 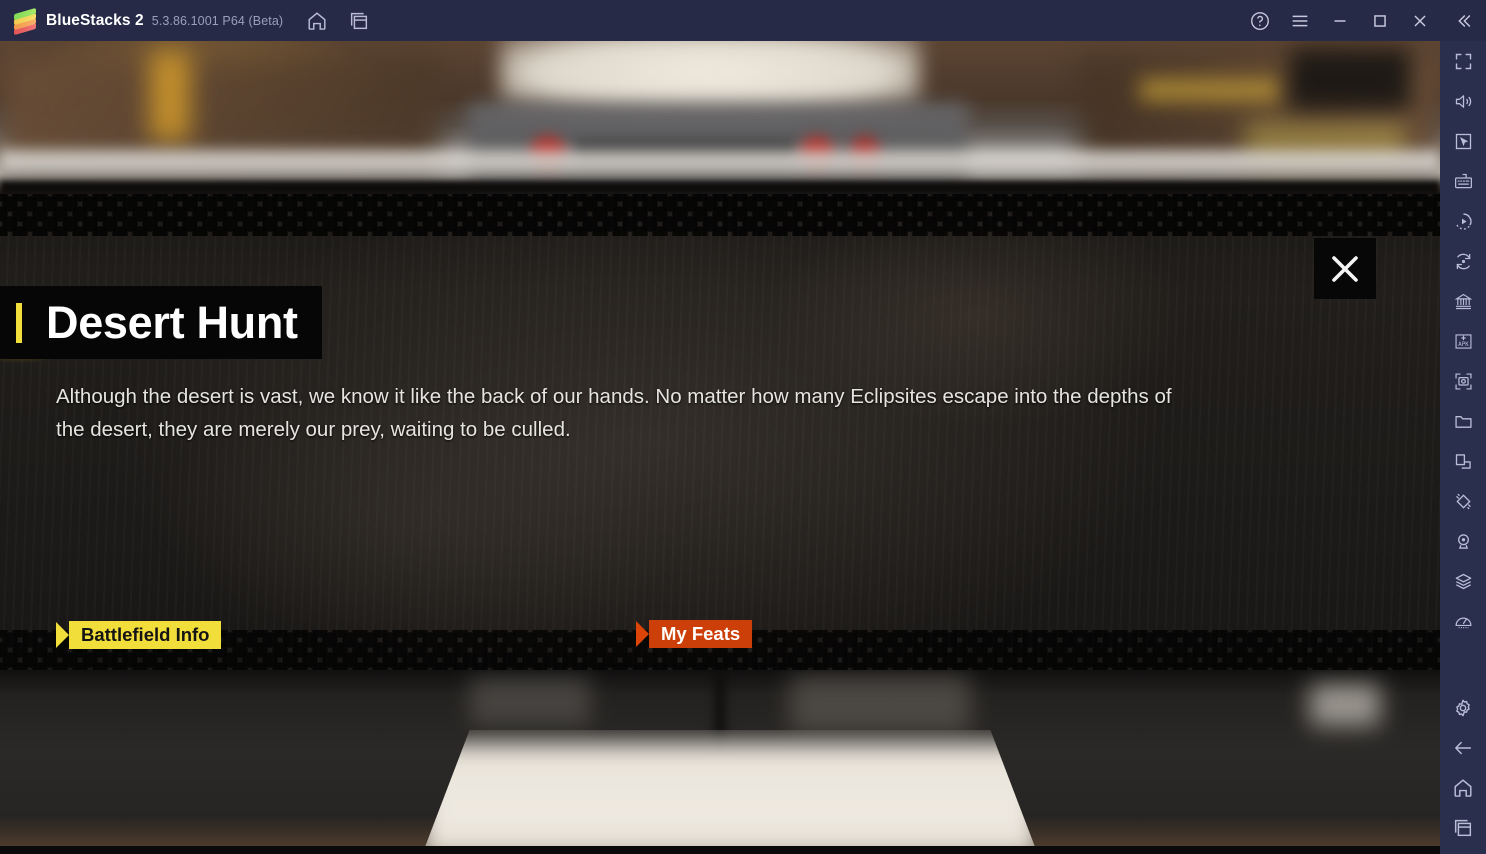 What do you see at coordinates (359, 21) in the screenshot?
I see `multi-instance-icon` at bounding box center [359, 21].